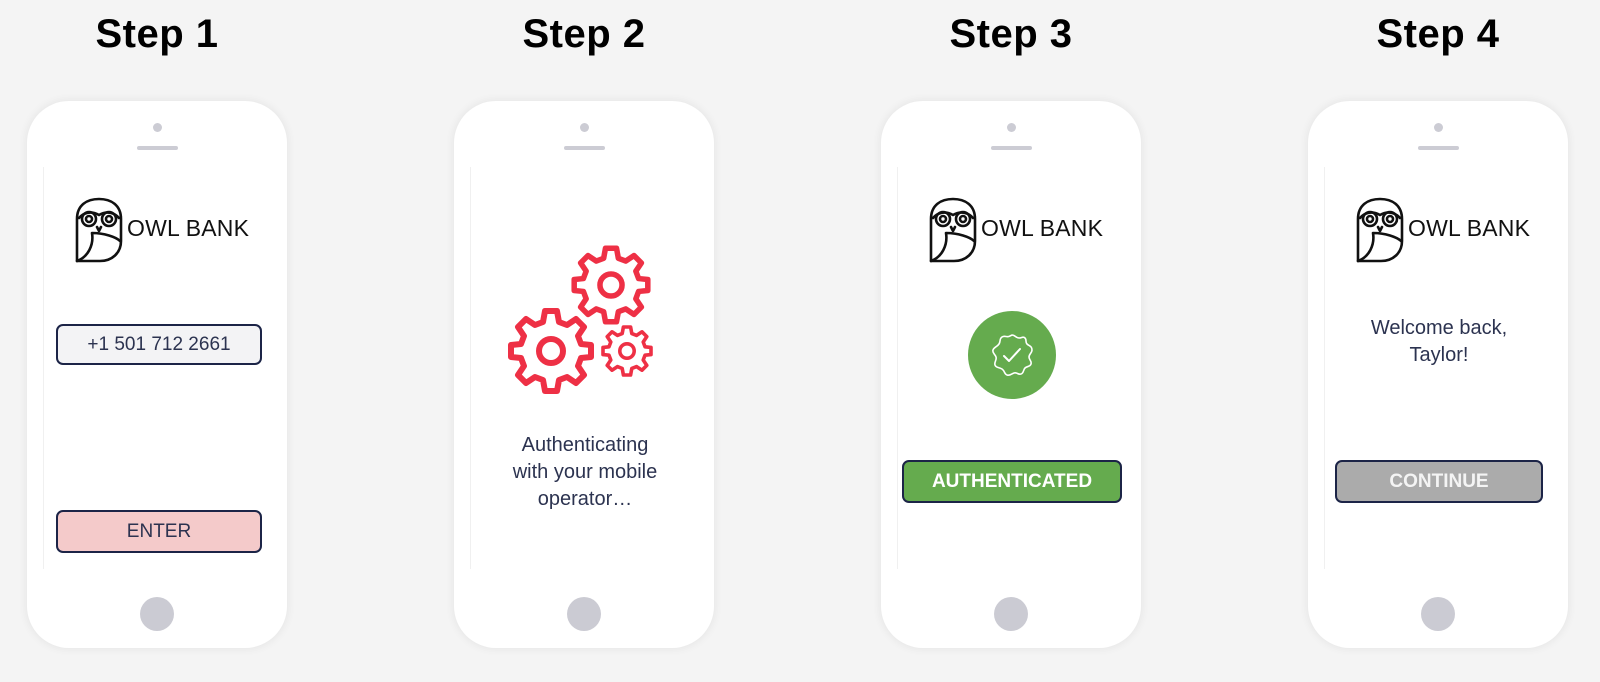  I want to click on success-circle, so click(1012, 355).